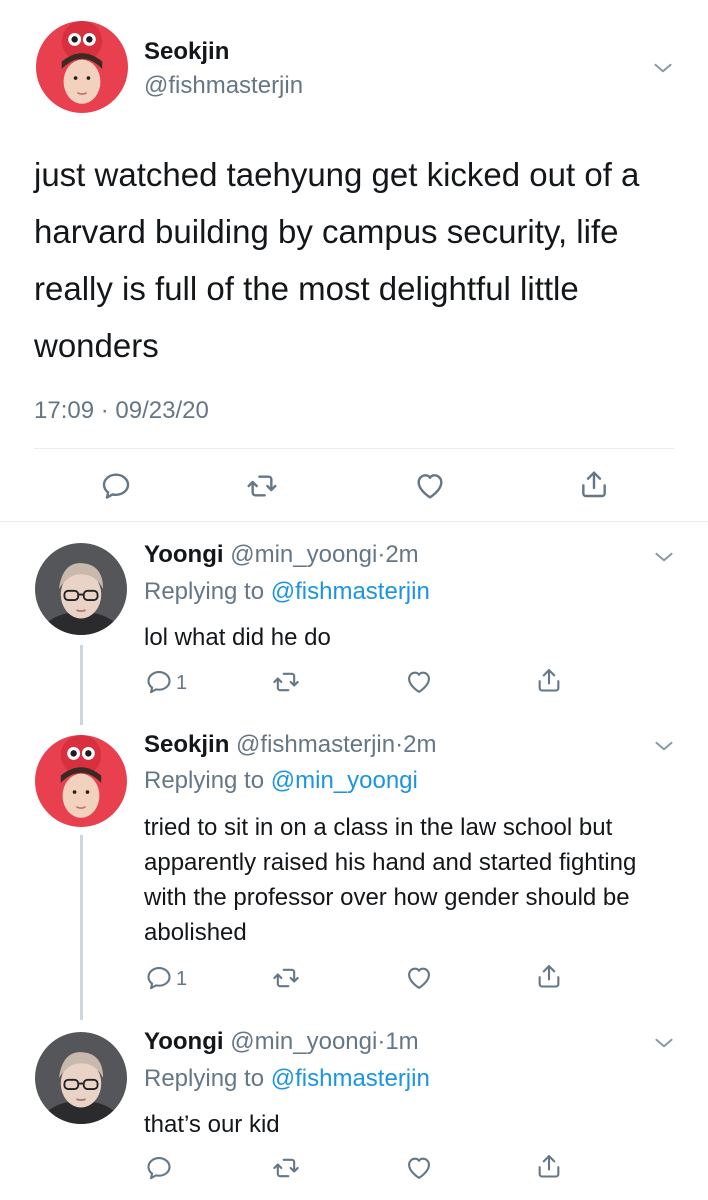 This screenshot has height=1200, width=708. What do you see at coordinates (354, 521) in the screenshot?
I see `section-divider` at bounding box center [354, 521].